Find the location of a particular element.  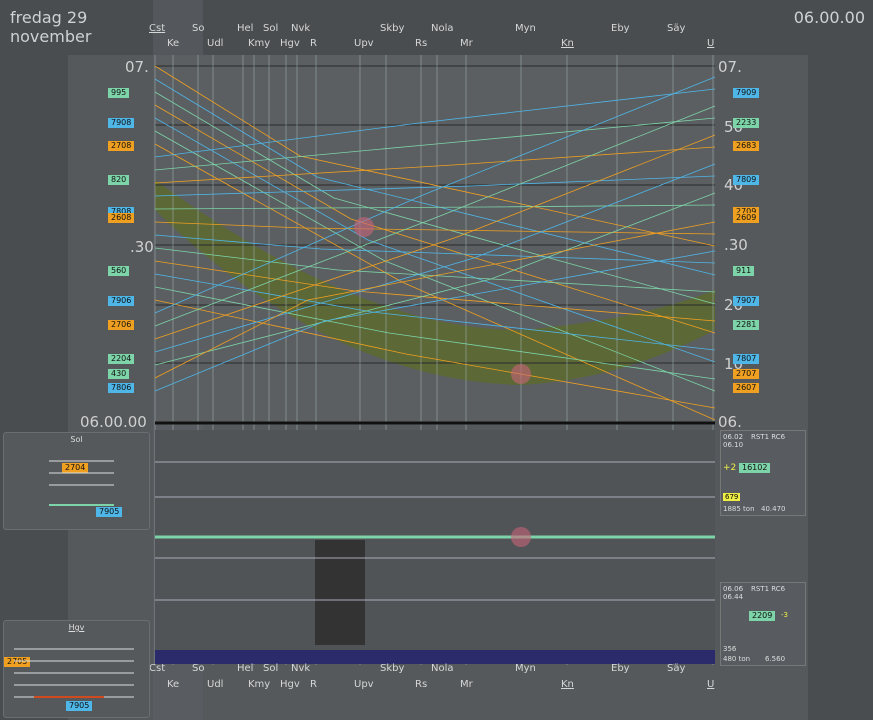

info-length: 679 is located at coordinates (732, 497).